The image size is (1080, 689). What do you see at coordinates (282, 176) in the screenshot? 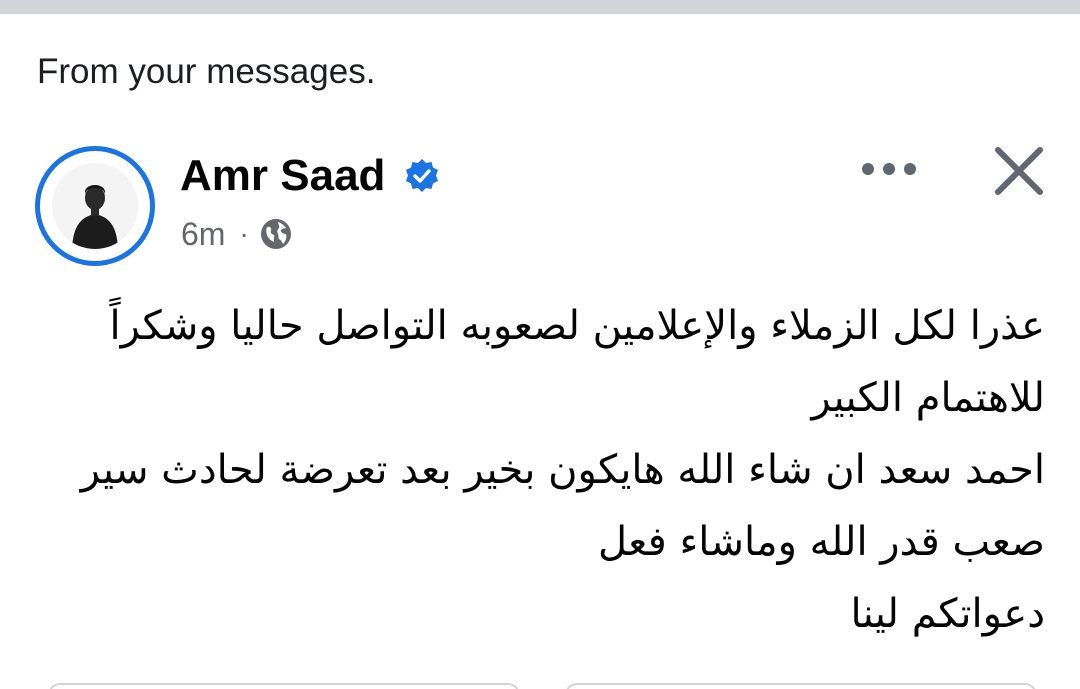
I see `author-name: Amr Saad` at bounding box center [282, 176].